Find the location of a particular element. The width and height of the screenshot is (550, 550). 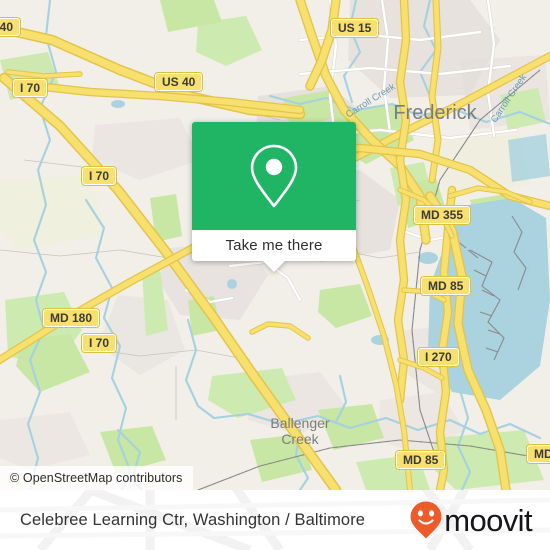

route-shield-us-40: US 40 is located at coordinates (178, 82).